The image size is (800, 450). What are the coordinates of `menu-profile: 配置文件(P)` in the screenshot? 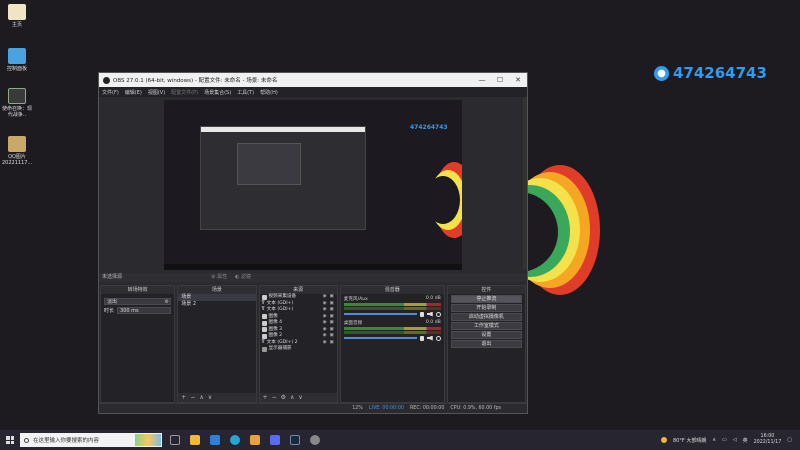 It's located at (184, 92).